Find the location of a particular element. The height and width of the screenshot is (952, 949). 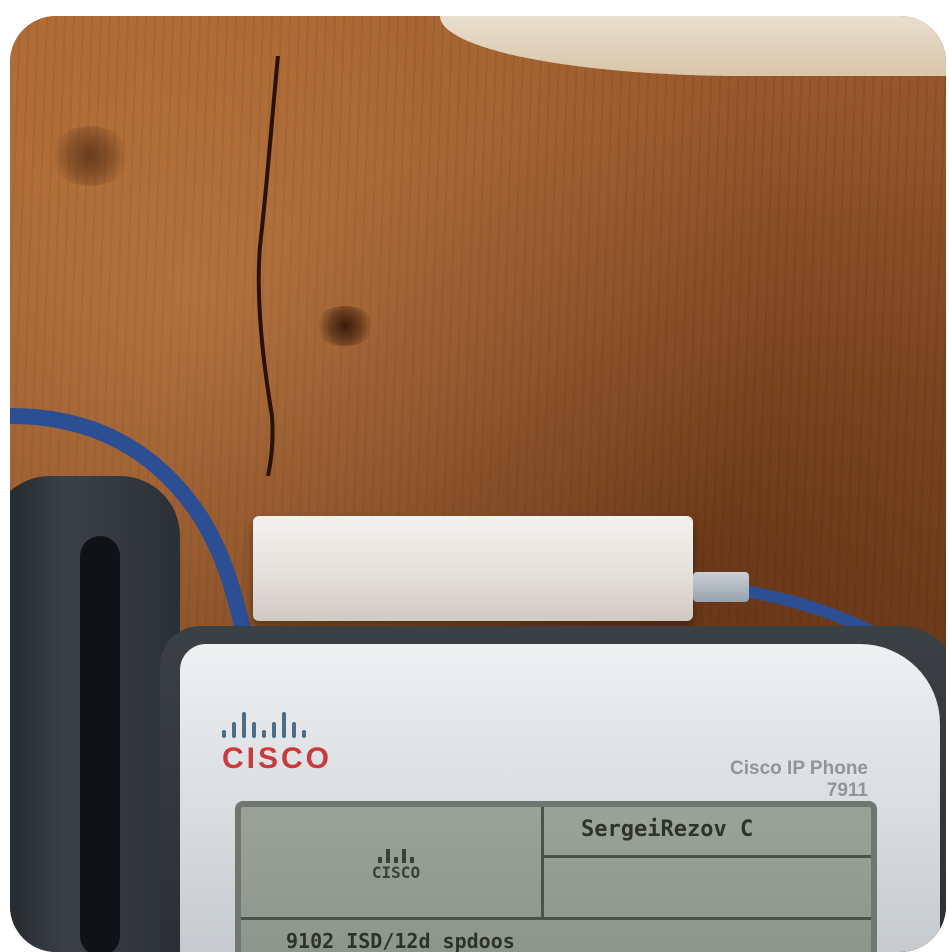

cisco-logo: CISCO is located at coordinates (292, 748).